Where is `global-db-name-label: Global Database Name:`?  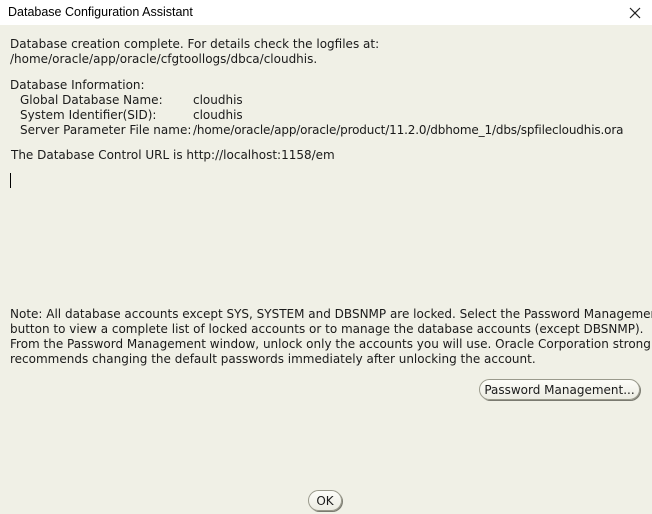
global-db-name-label: Global Database Name: is located at coordinates (91, 100).